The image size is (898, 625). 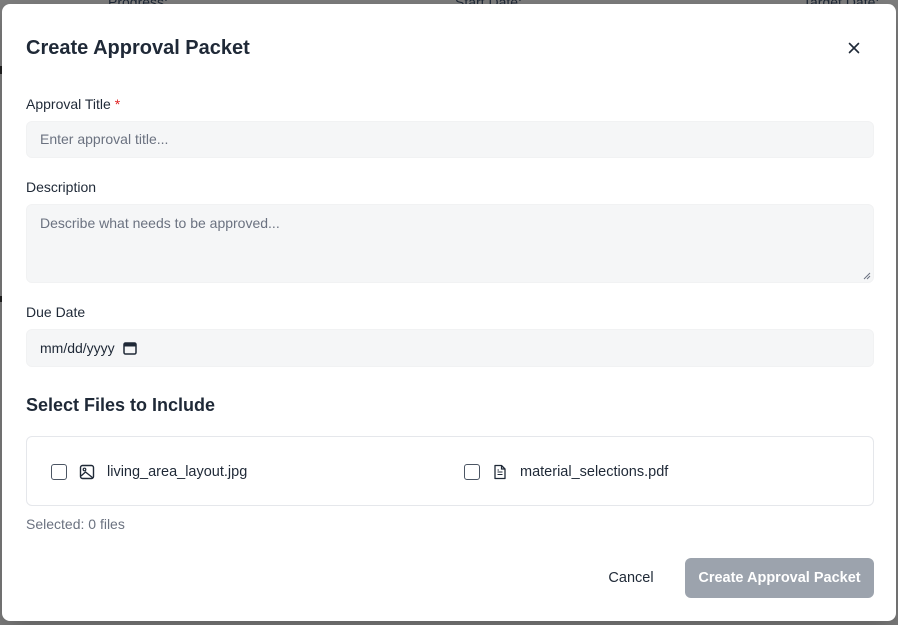 I want to click on create-approval-packet-button: Create Approval Packet, so click(x=779, y=578).